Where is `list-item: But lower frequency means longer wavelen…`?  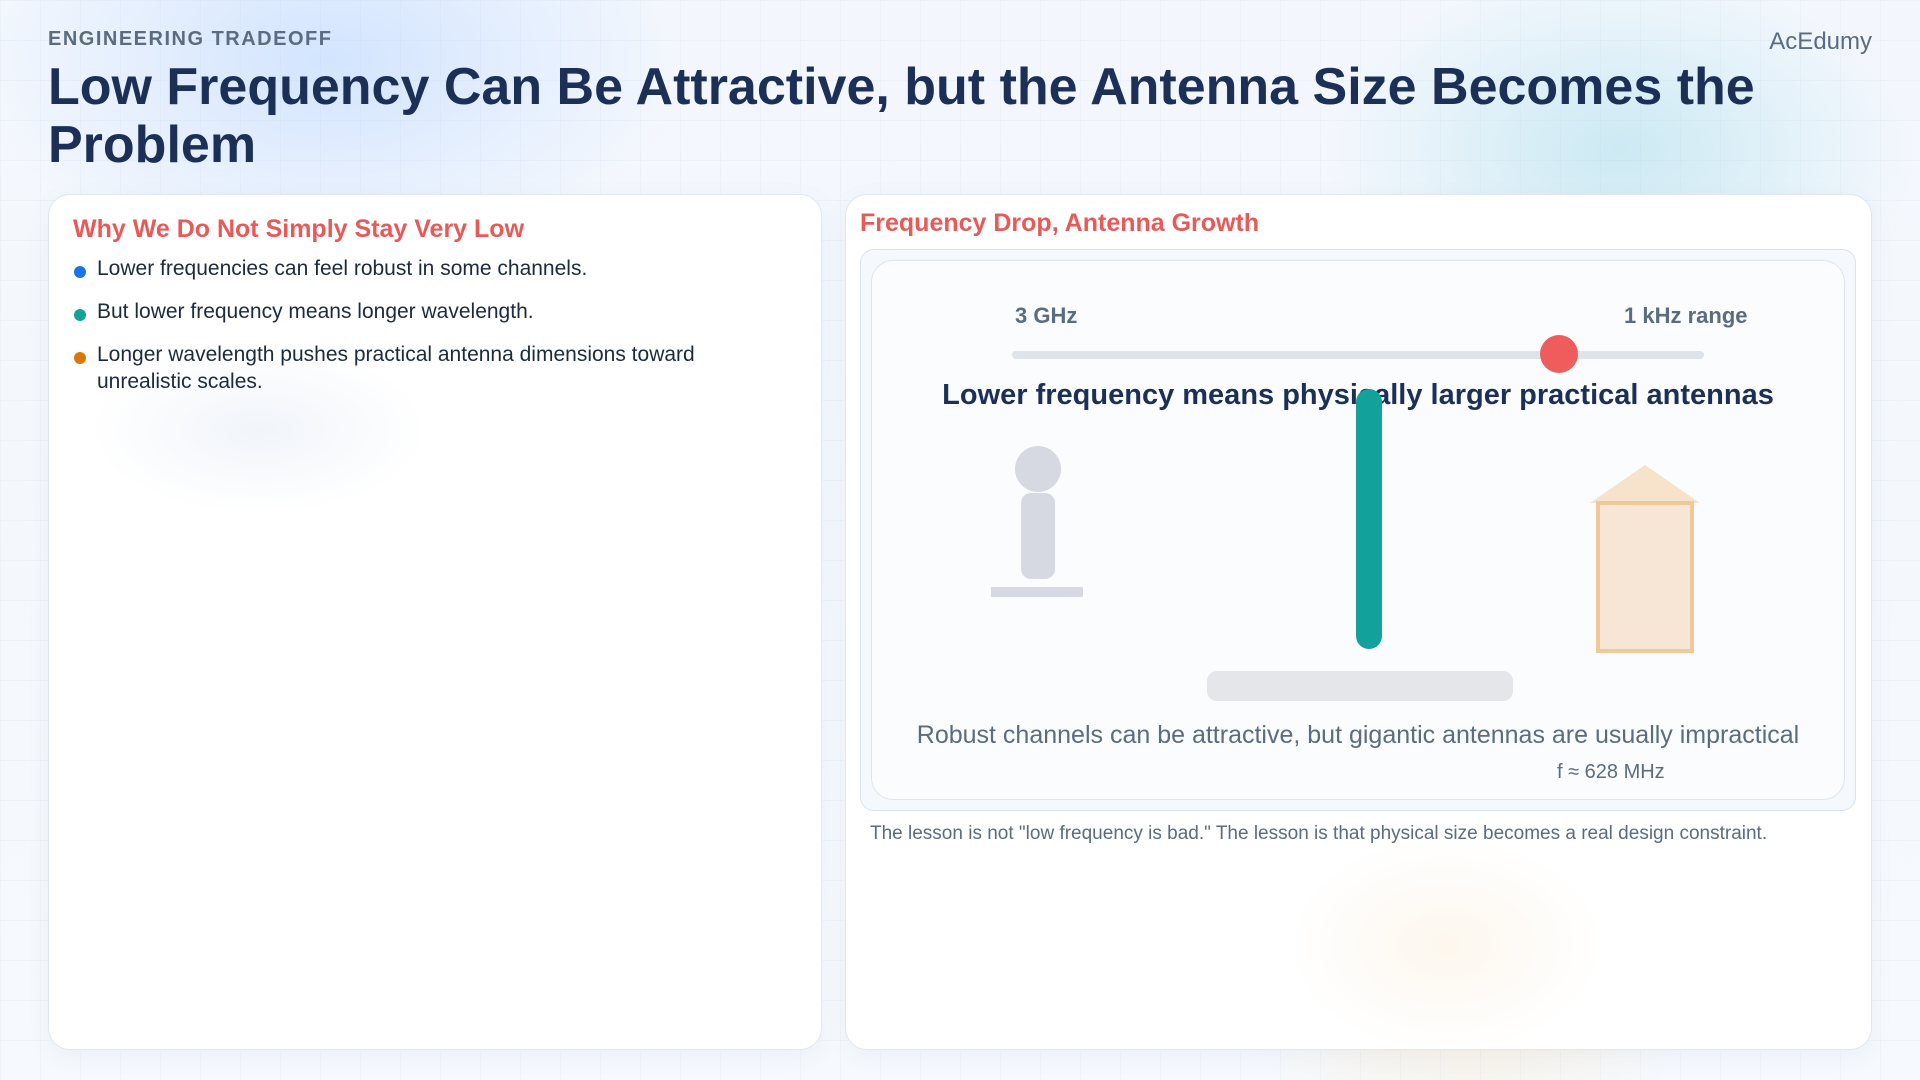 list-item: But lower frequency means longer wavelen… is located at coordinates (433, 311).